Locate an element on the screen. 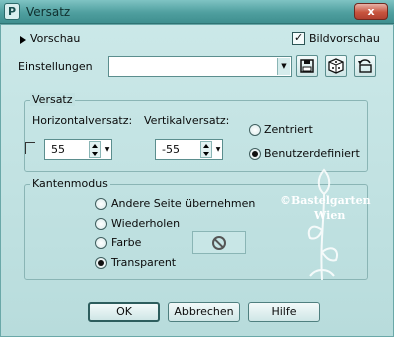 The height and width of the screenshot is (337, 394). app-icon: P is located at coordinates (12, 11).